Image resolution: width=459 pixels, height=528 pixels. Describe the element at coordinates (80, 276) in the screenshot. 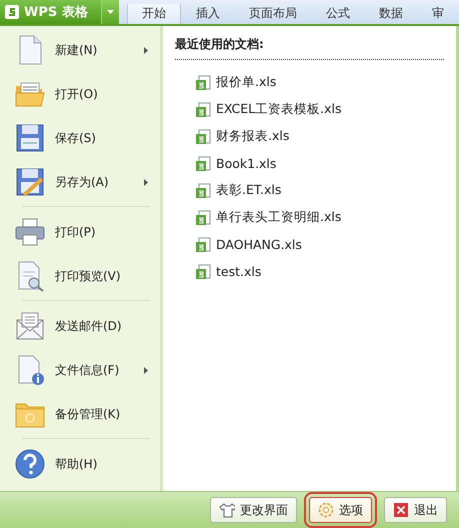

I see `menu-item: 打印预览(V)` at that location.